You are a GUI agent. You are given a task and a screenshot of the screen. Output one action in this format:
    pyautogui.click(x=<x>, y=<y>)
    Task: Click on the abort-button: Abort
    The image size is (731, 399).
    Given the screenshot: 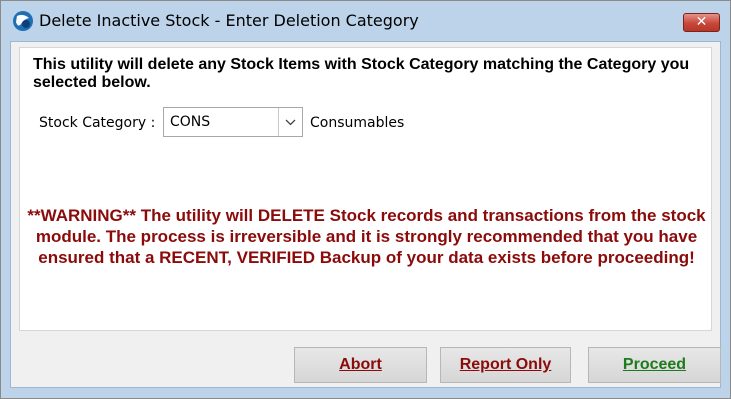 What is the action you would take?
    pyautogui.click(x=360, y=365)
    